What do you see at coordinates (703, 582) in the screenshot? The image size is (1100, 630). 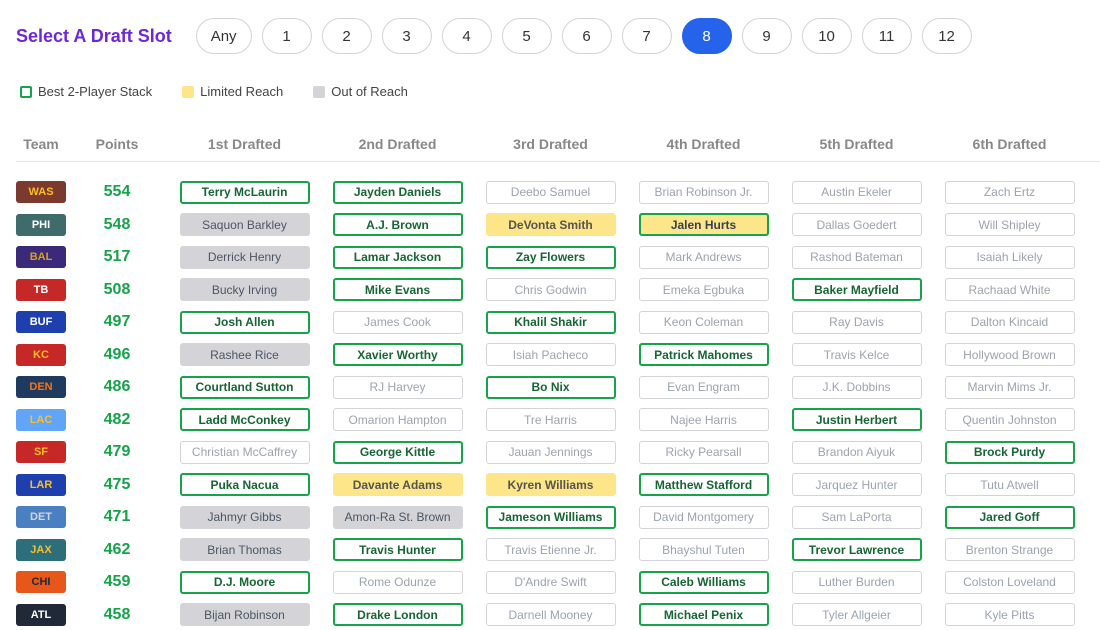 I see `player-chip: Caleb Williams` at bounding box center [703, 582].